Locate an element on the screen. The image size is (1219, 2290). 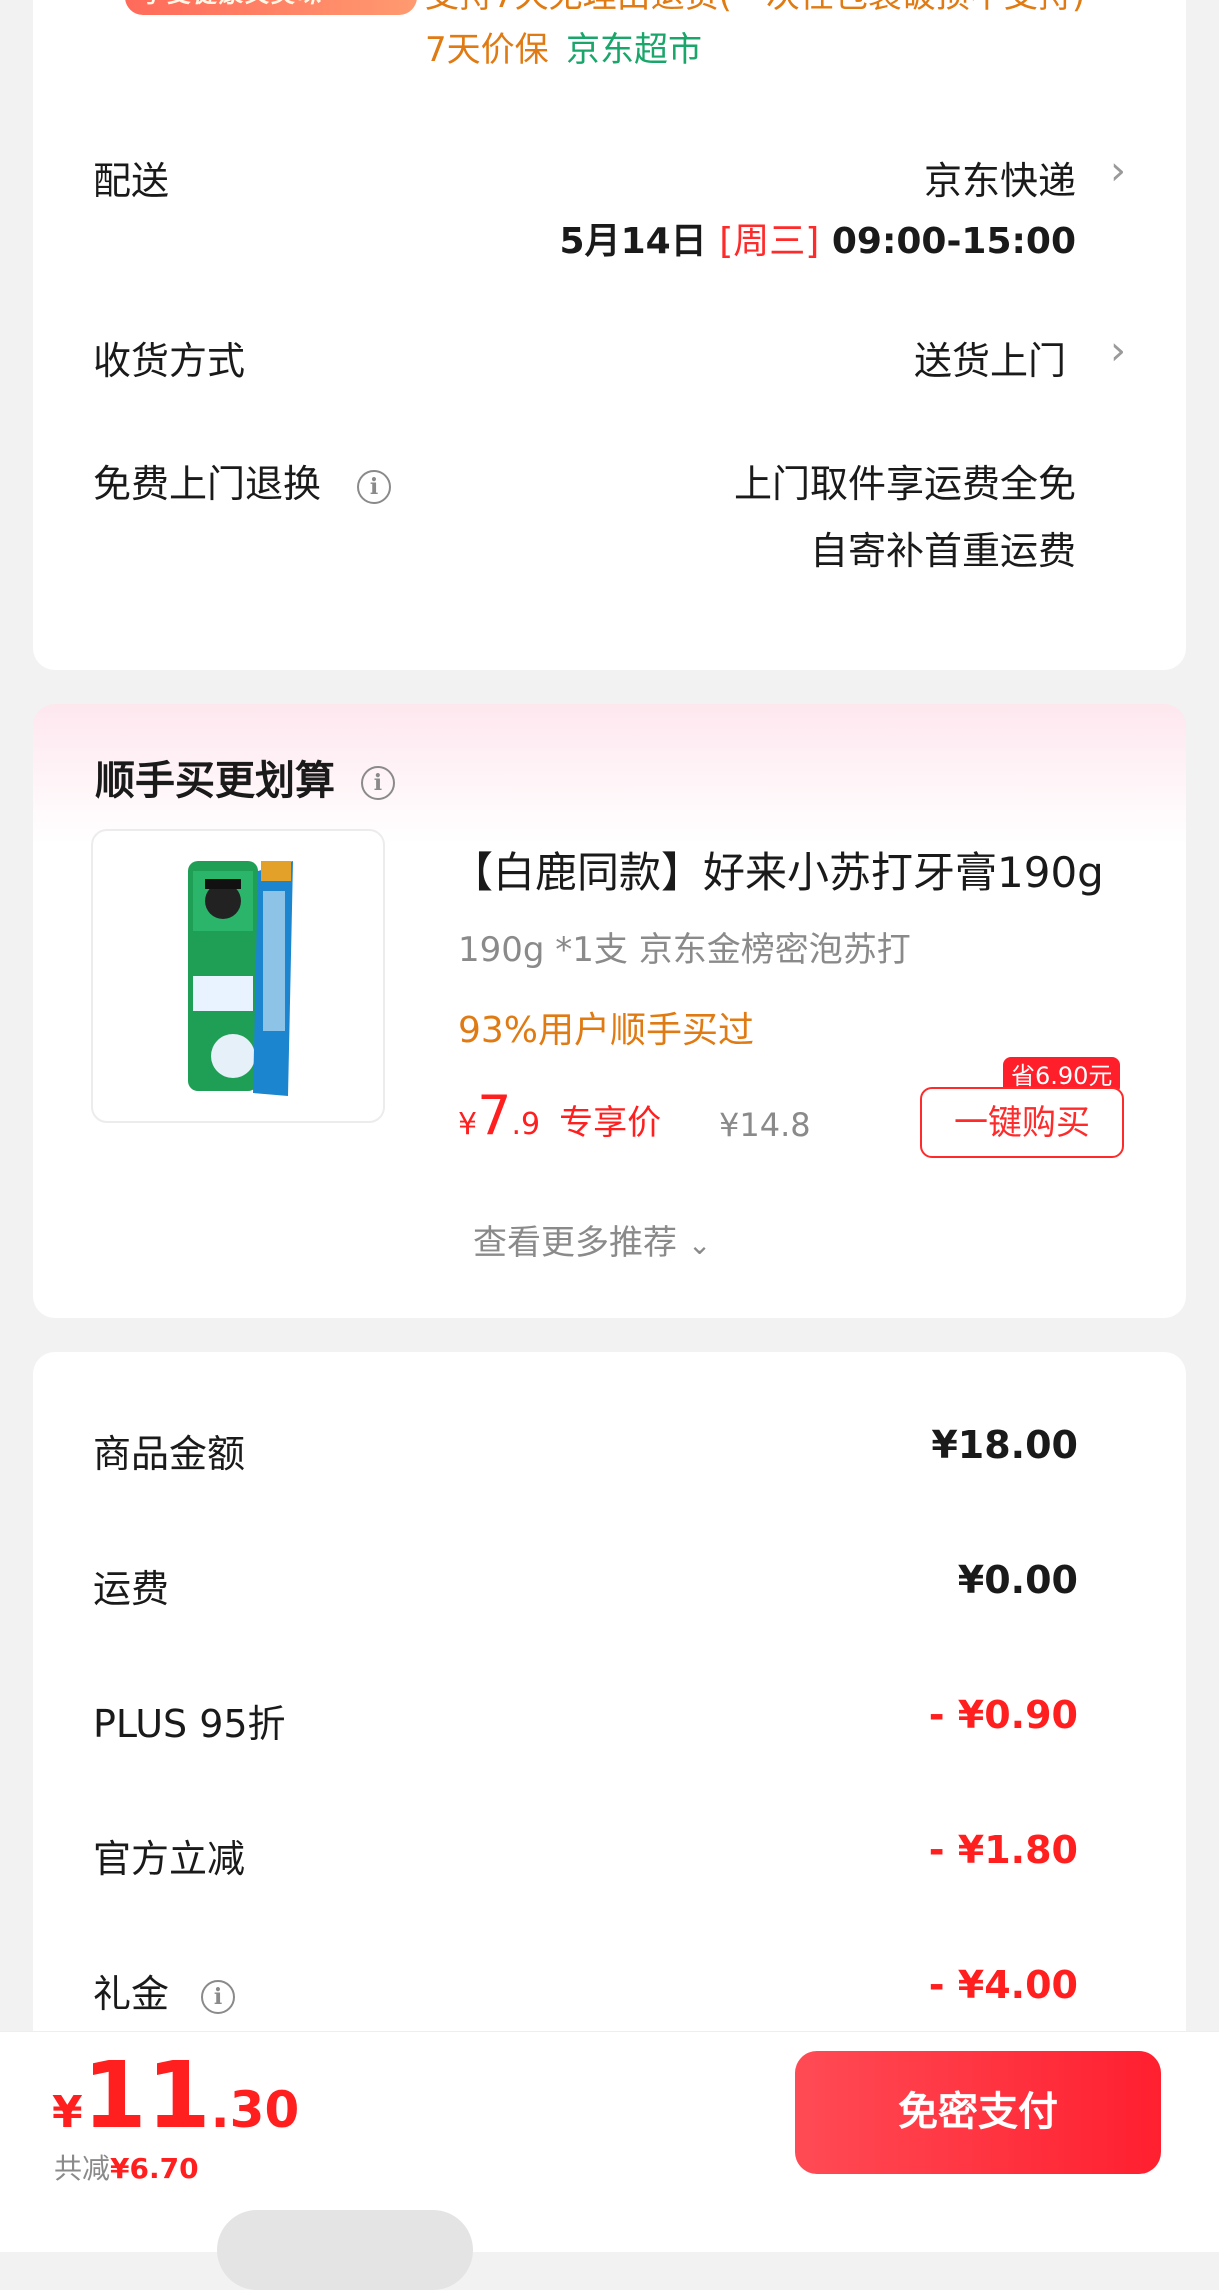
summary-value: ¥18.00 is located at coordinates (1004, 1445).